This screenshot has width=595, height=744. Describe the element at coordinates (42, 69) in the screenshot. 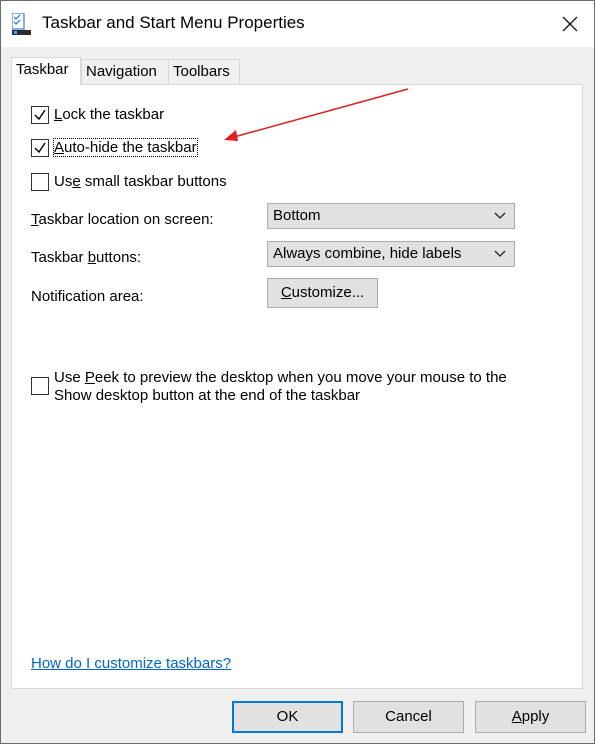

I see `tab-taskbar-label: Taskbar` at that location.